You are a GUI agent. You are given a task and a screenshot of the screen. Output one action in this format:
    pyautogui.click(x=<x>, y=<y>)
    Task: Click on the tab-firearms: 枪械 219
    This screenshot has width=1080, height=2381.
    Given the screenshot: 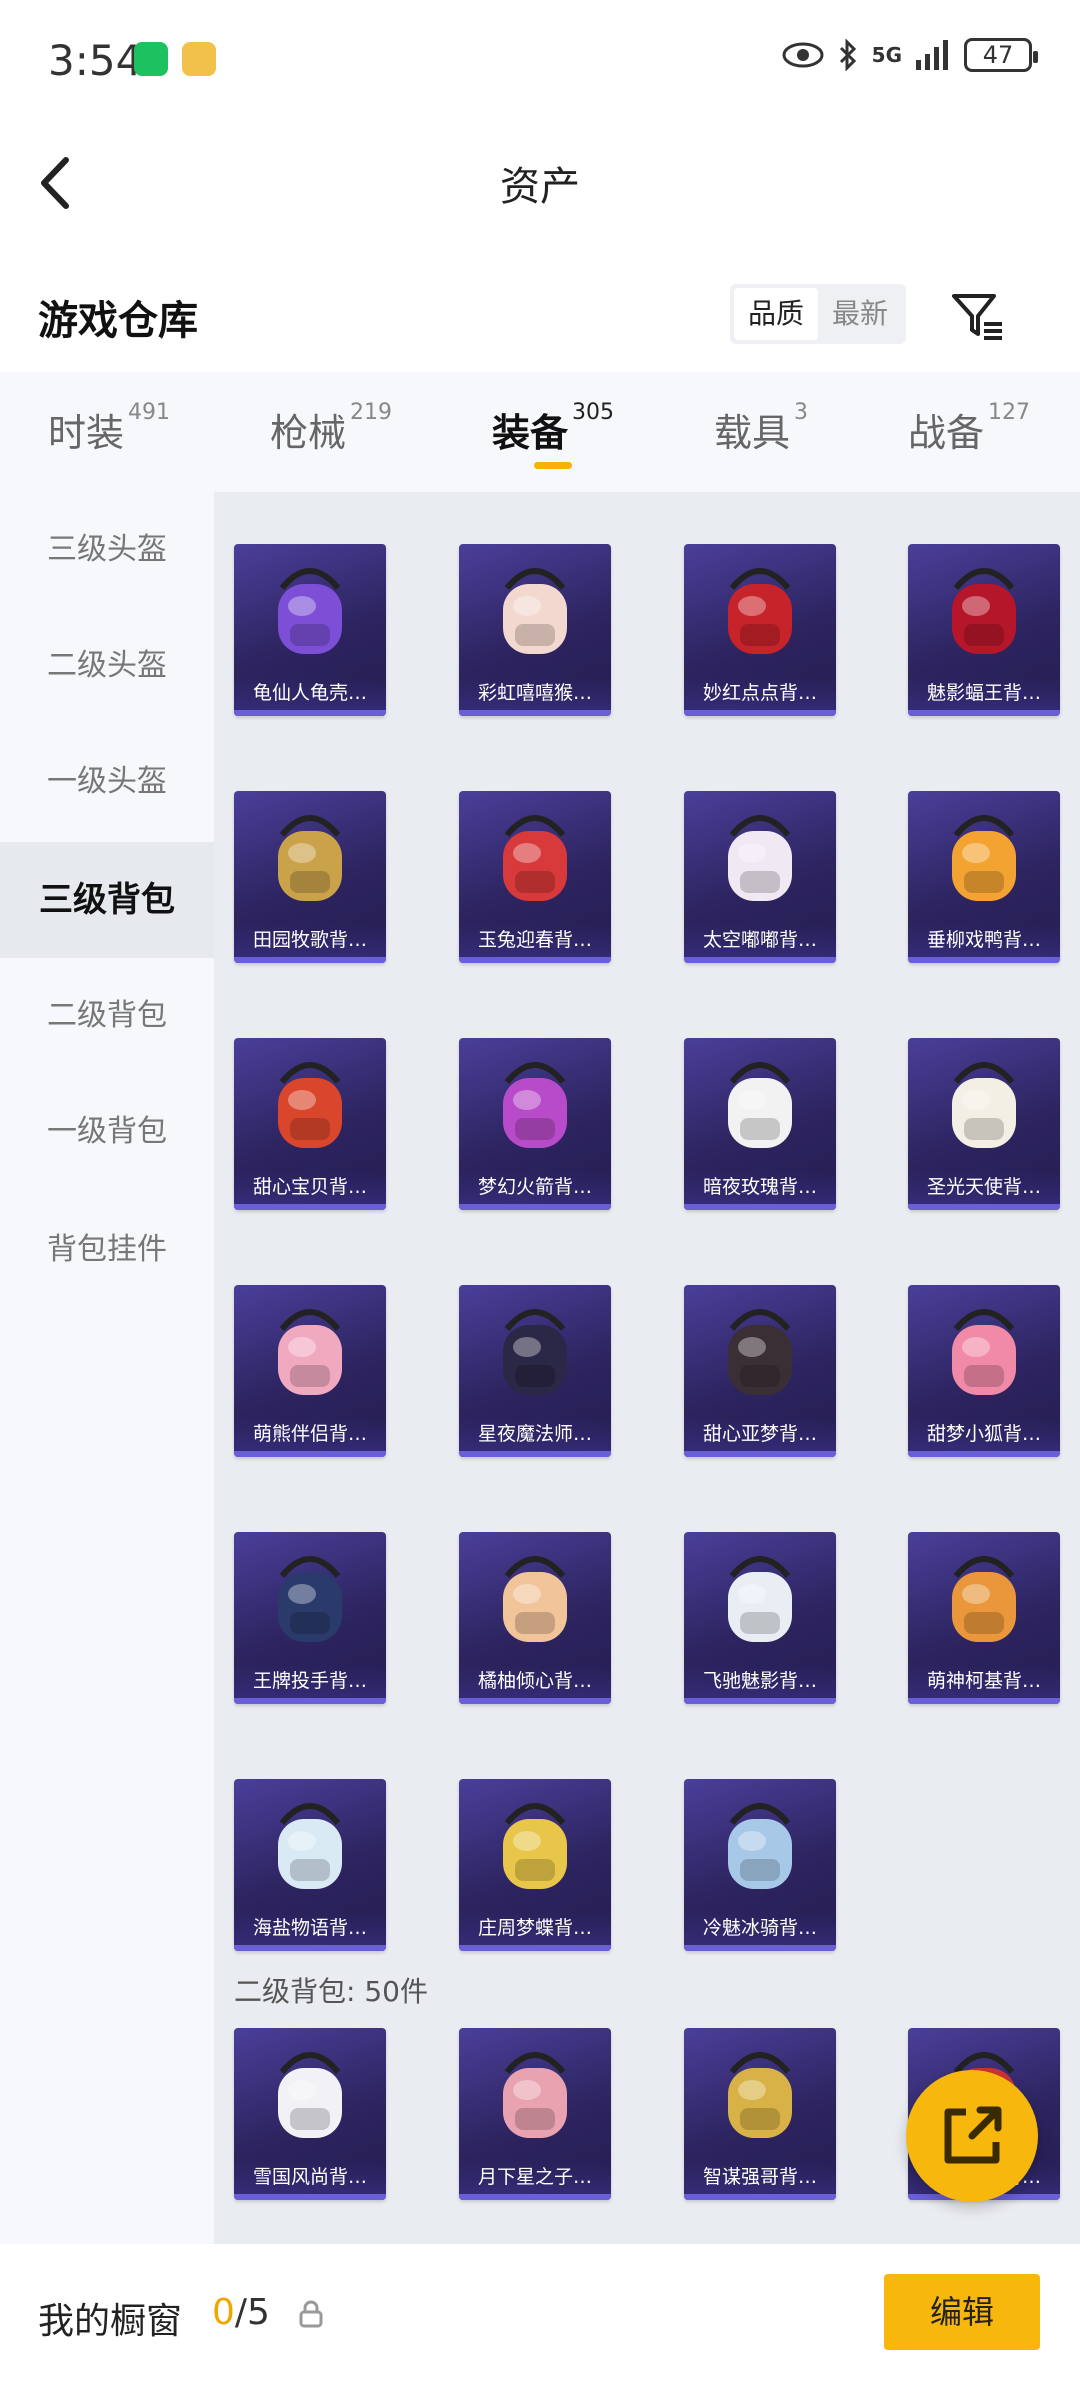 What is the action you would take?
    pyautogui.click(x=331, y=428)
    